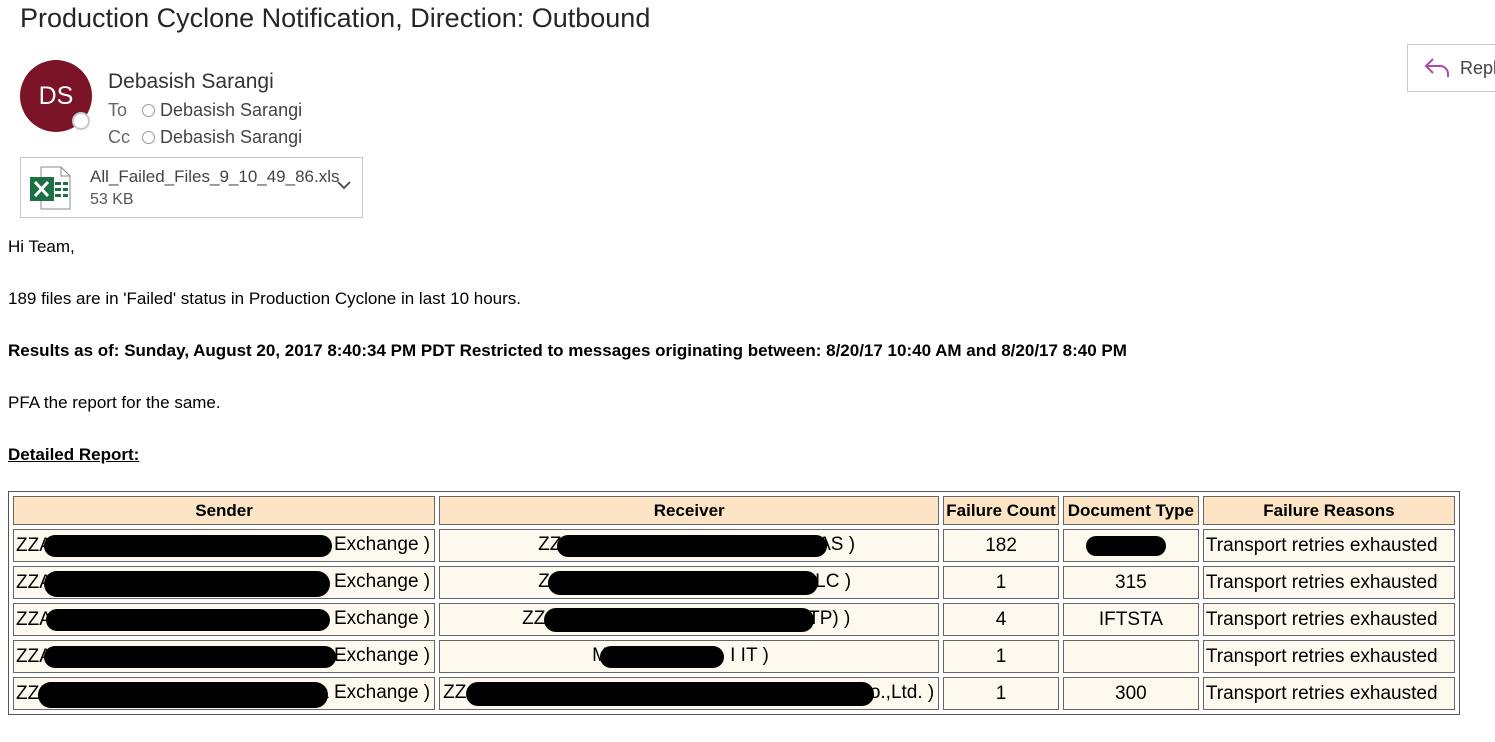 Image resolution: width=1495 pixels, height=742 pixels. I want to click on to-label: To, so click(118, 110).